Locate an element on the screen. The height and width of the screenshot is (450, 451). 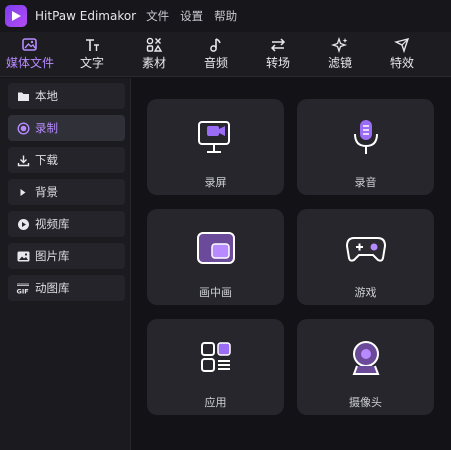
tab-effects: 特效 is located at coordinates (402, 54).